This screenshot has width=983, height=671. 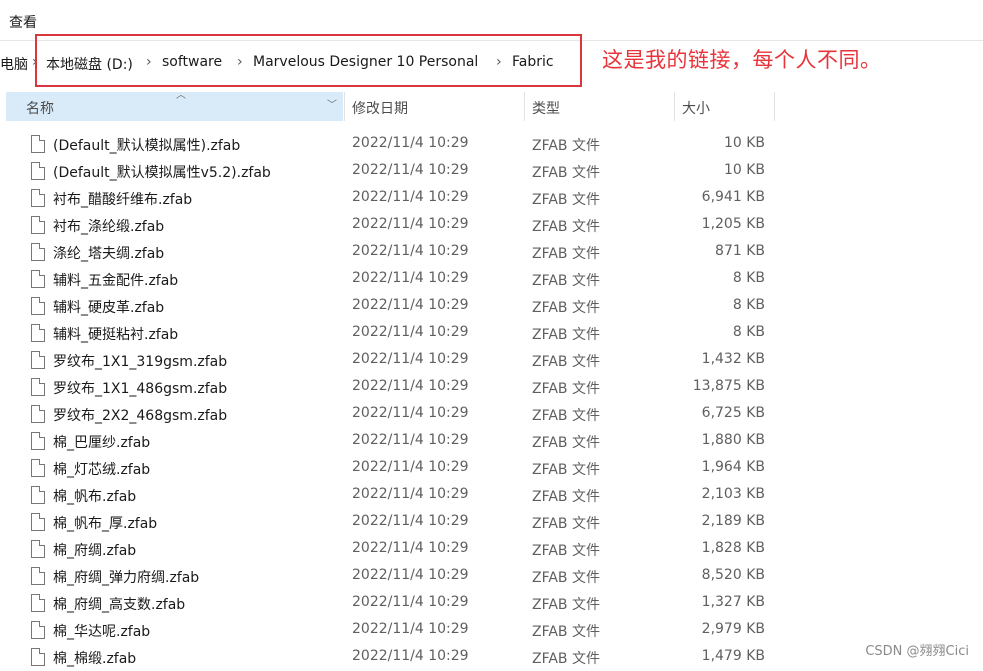 I want to click on file-name: 棉_棉缎.zfab, so click(x=95, y=659).